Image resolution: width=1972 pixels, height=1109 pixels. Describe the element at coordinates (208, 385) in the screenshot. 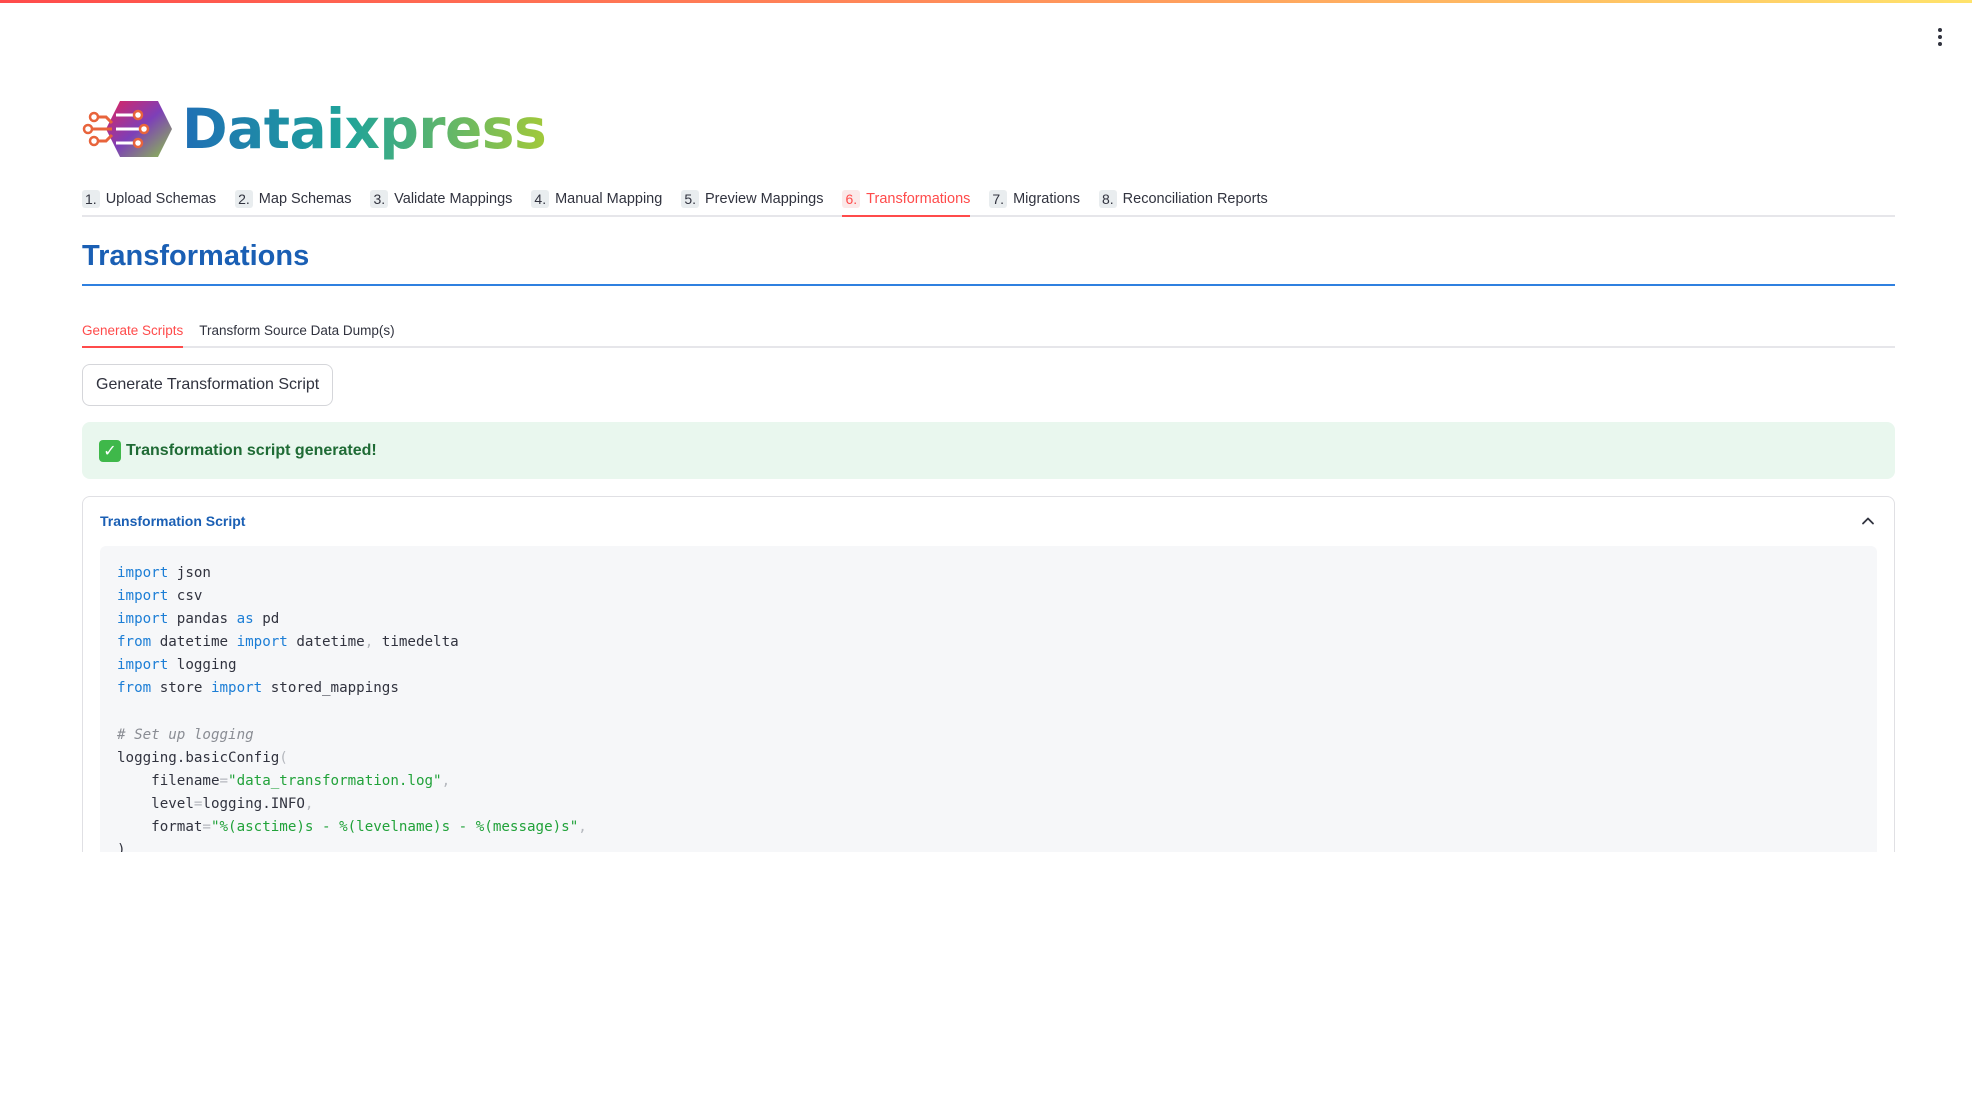

I see `generate-transformation-script-button: Generate Transformation Script` at that location.